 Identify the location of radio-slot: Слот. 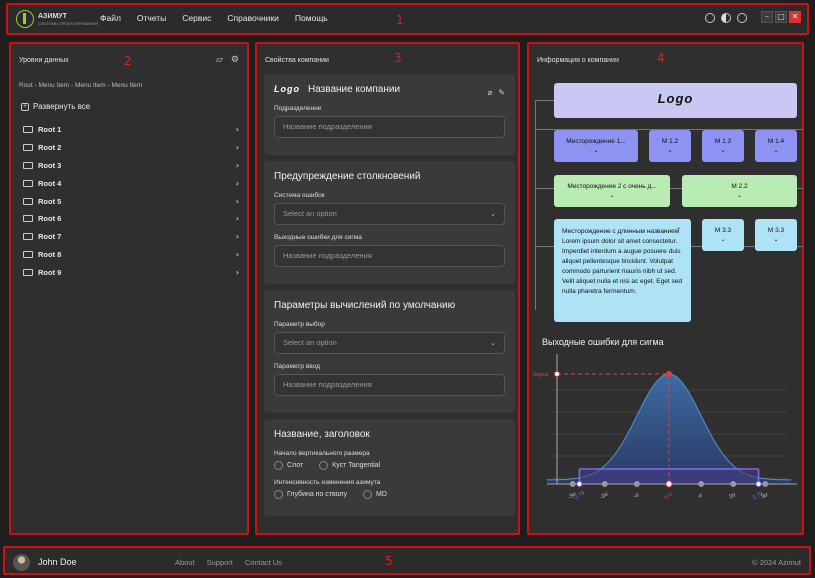
(288, 465).